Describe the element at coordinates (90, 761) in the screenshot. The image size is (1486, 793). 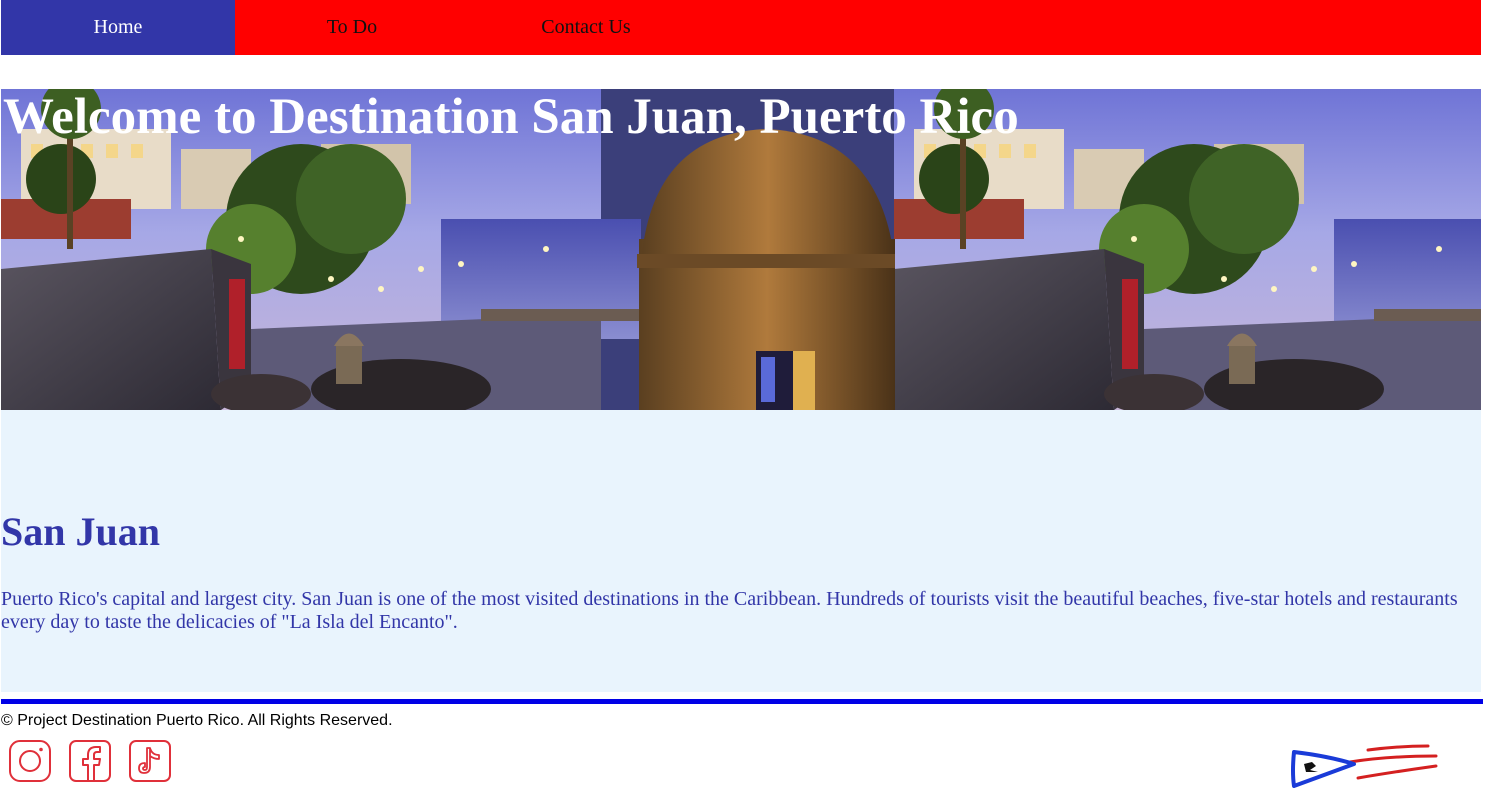
I see `facebook-icon` at that location.